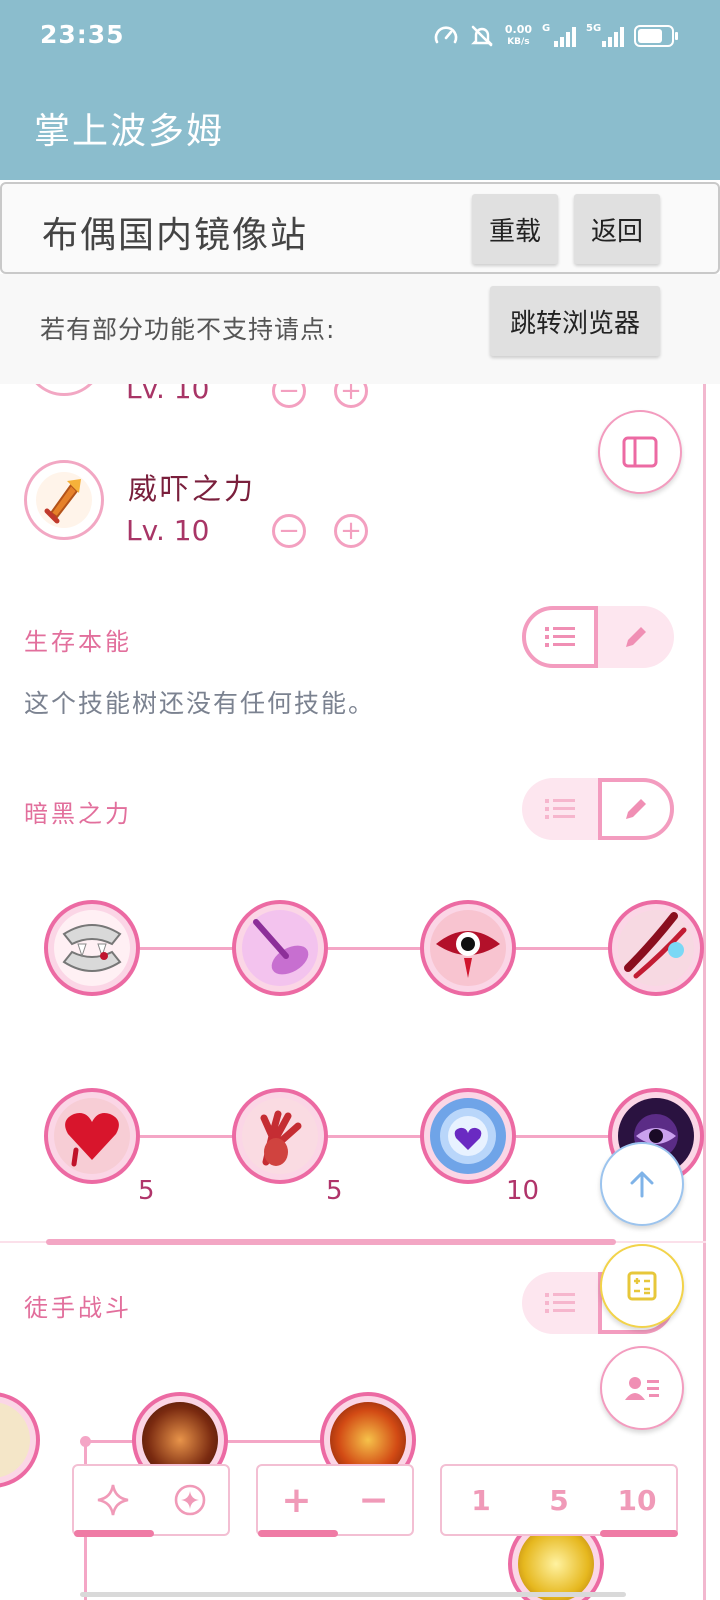 The width and height of the screenshot is (720, 1600). Describe the element at coordinates (518, 42) in the screenshot. I see `net-speed-unit: KB/s` at that location.